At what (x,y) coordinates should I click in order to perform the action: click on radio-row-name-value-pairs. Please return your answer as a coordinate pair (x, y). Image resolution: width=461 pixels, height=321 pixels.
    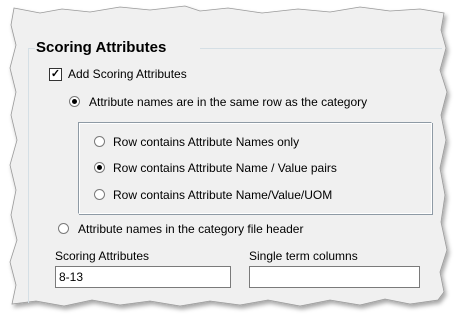
    Looking at the image, I should click on (99, 167).